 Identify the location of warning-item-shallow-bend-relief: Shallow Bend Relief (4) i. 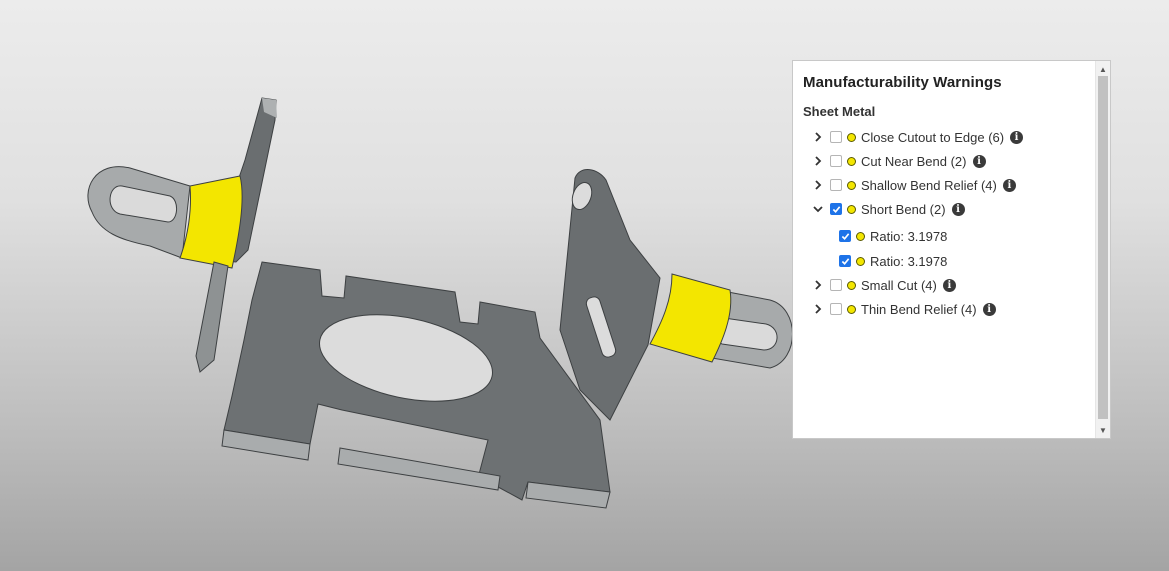
(913, 185).